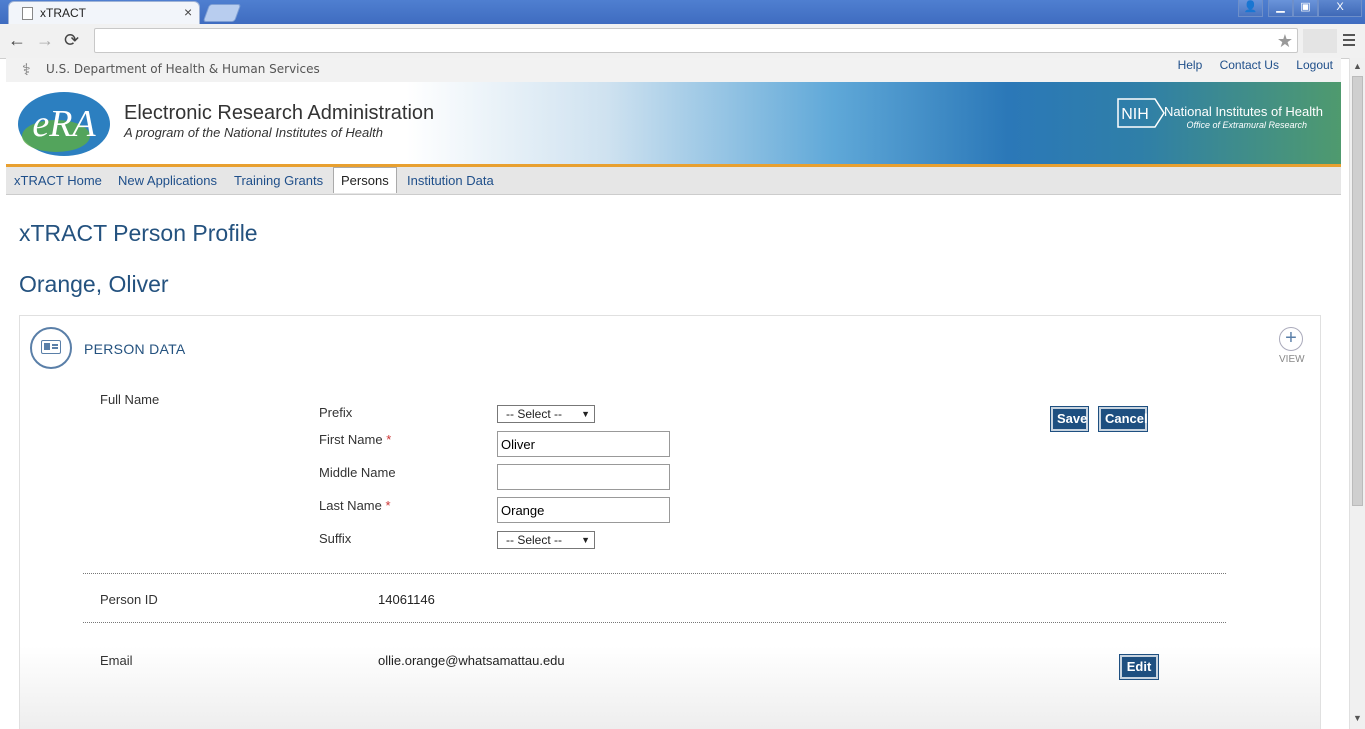  Describe the element at coordinates (1246, 125) in the screenshot. I see `nih-subtitle: Office of Extramural Research` at that location.